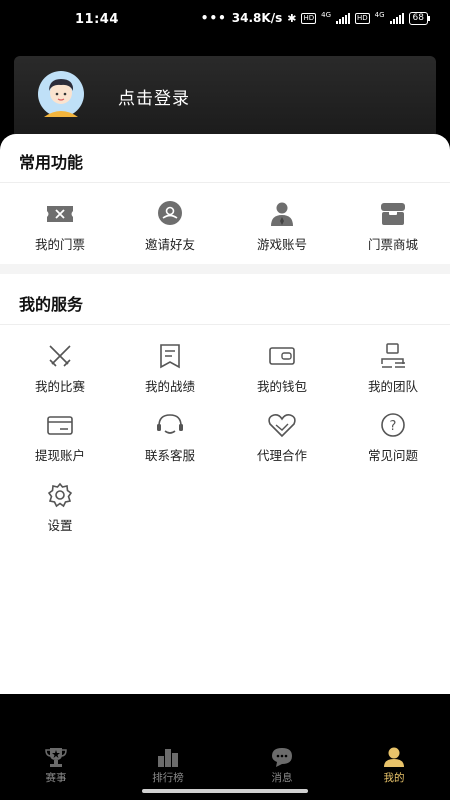 The width and height of the screenshot is (450, 800). I want to click on network-type-2: 4G, so click(379, 15).